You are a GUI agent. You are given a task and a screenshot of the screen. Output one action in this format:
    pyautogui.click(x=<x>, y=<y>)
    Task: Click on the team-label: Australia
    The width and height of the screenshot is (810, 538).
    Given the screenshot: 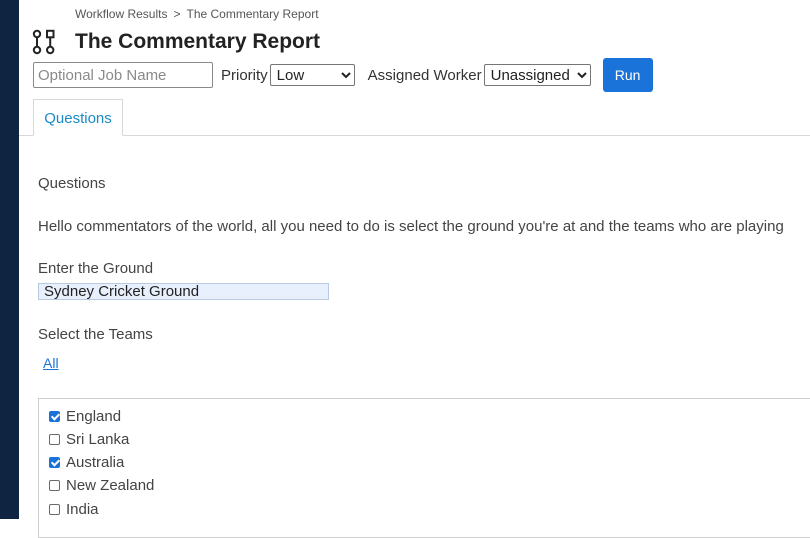 What is the action you would take?
    pyautogui.click(x=95, y=462)
    